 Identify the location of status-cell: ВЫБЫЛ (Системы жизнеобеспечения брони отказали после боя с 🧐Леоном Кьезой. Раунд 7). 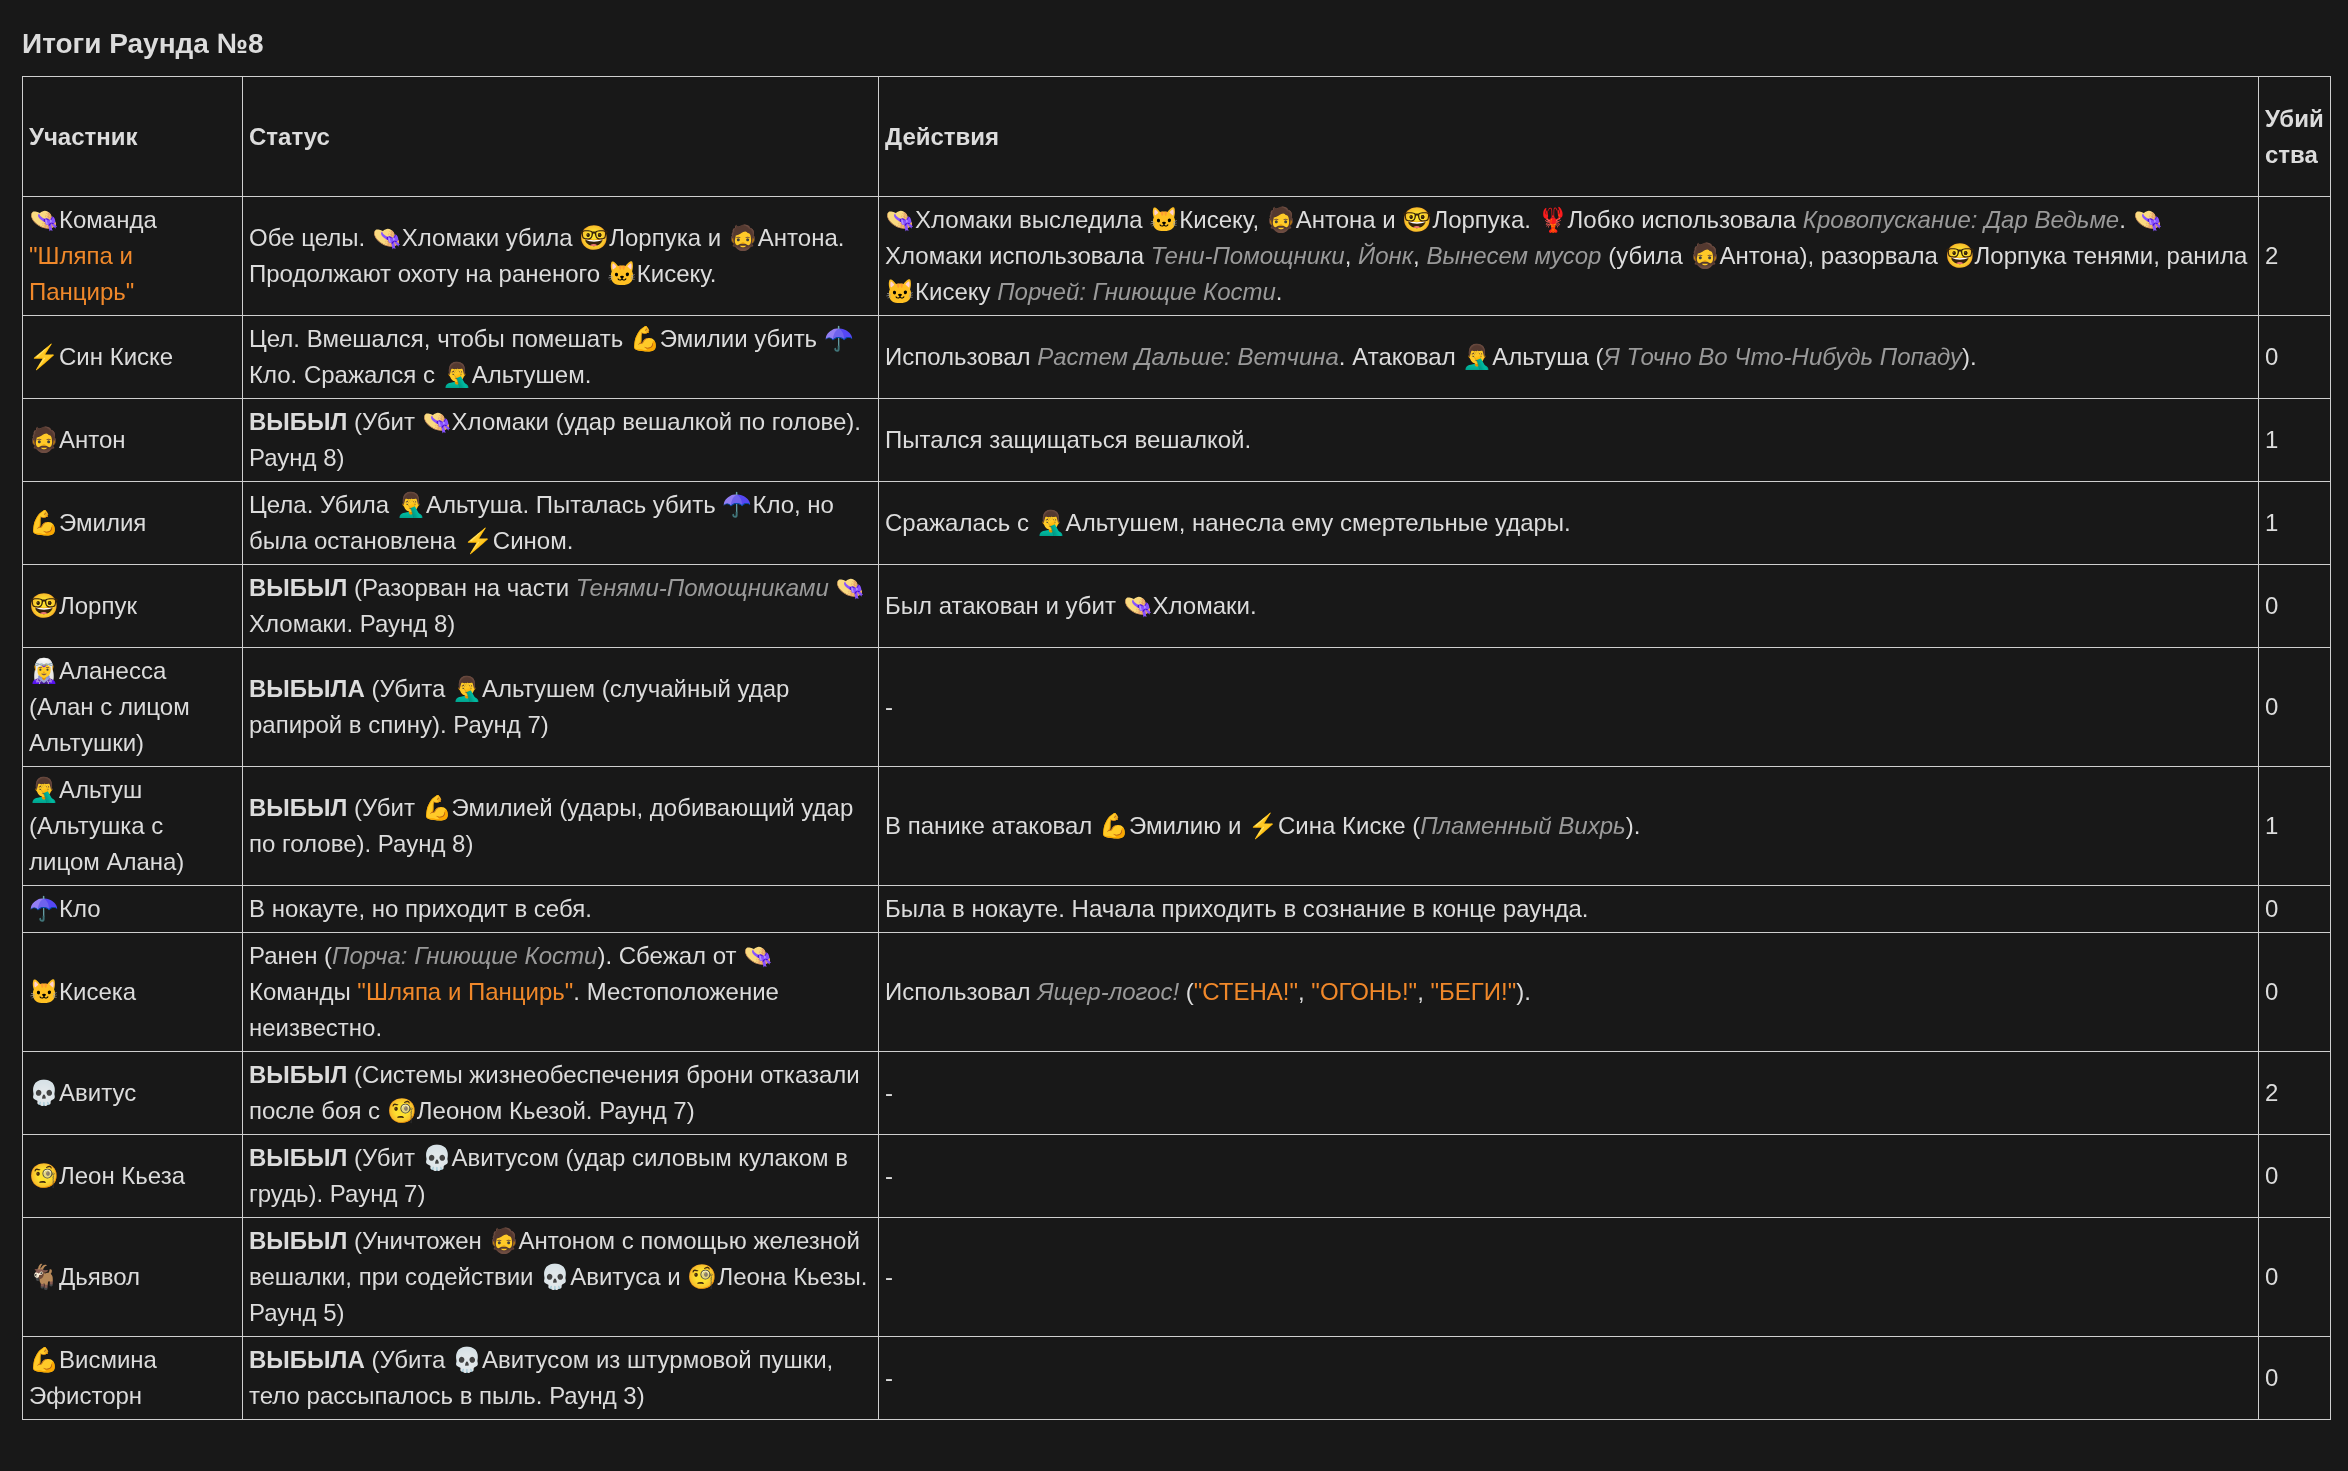
(560, 1093).